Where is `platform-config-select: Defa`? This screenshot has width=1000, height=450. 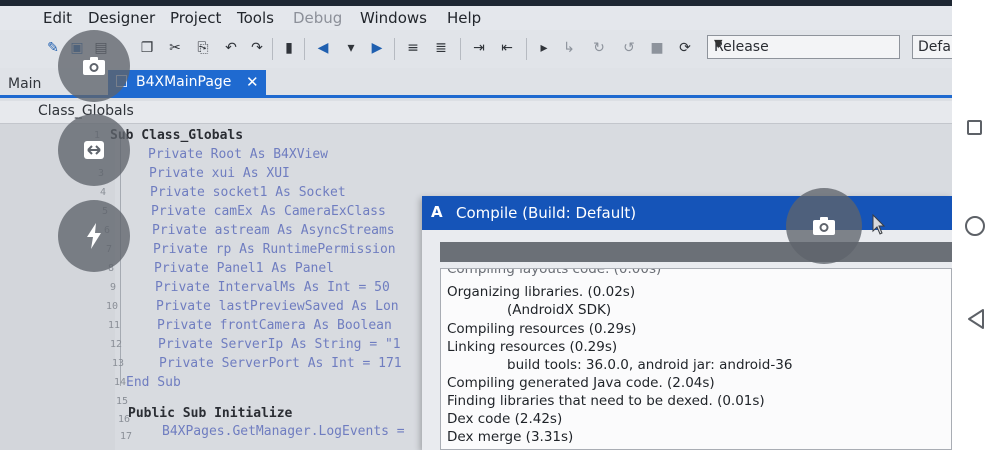 platform-config-select: Defa is located at coordinates (932, 47).